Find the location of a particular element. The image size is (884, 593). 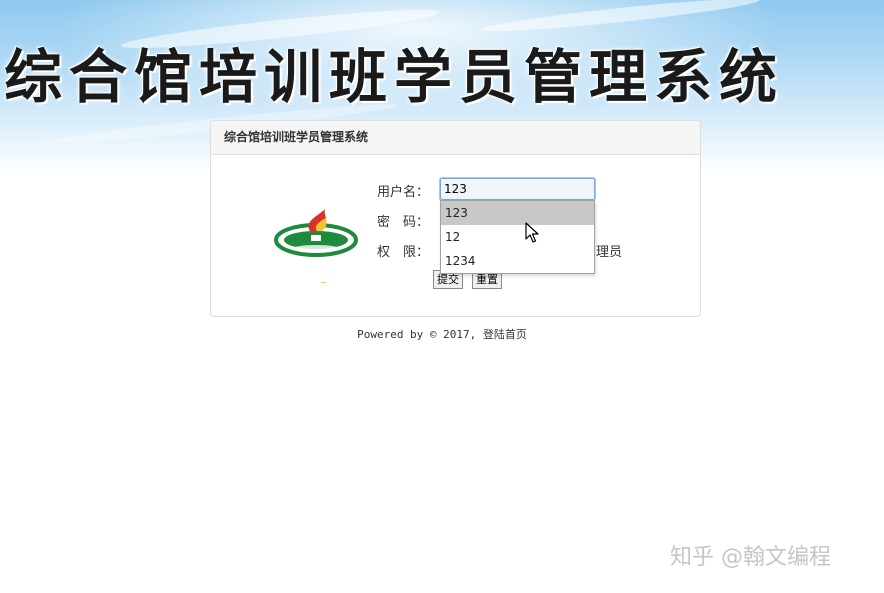

footer-text: Powered by © 2017, 登陆首页 is located at coordinates (442, 334).